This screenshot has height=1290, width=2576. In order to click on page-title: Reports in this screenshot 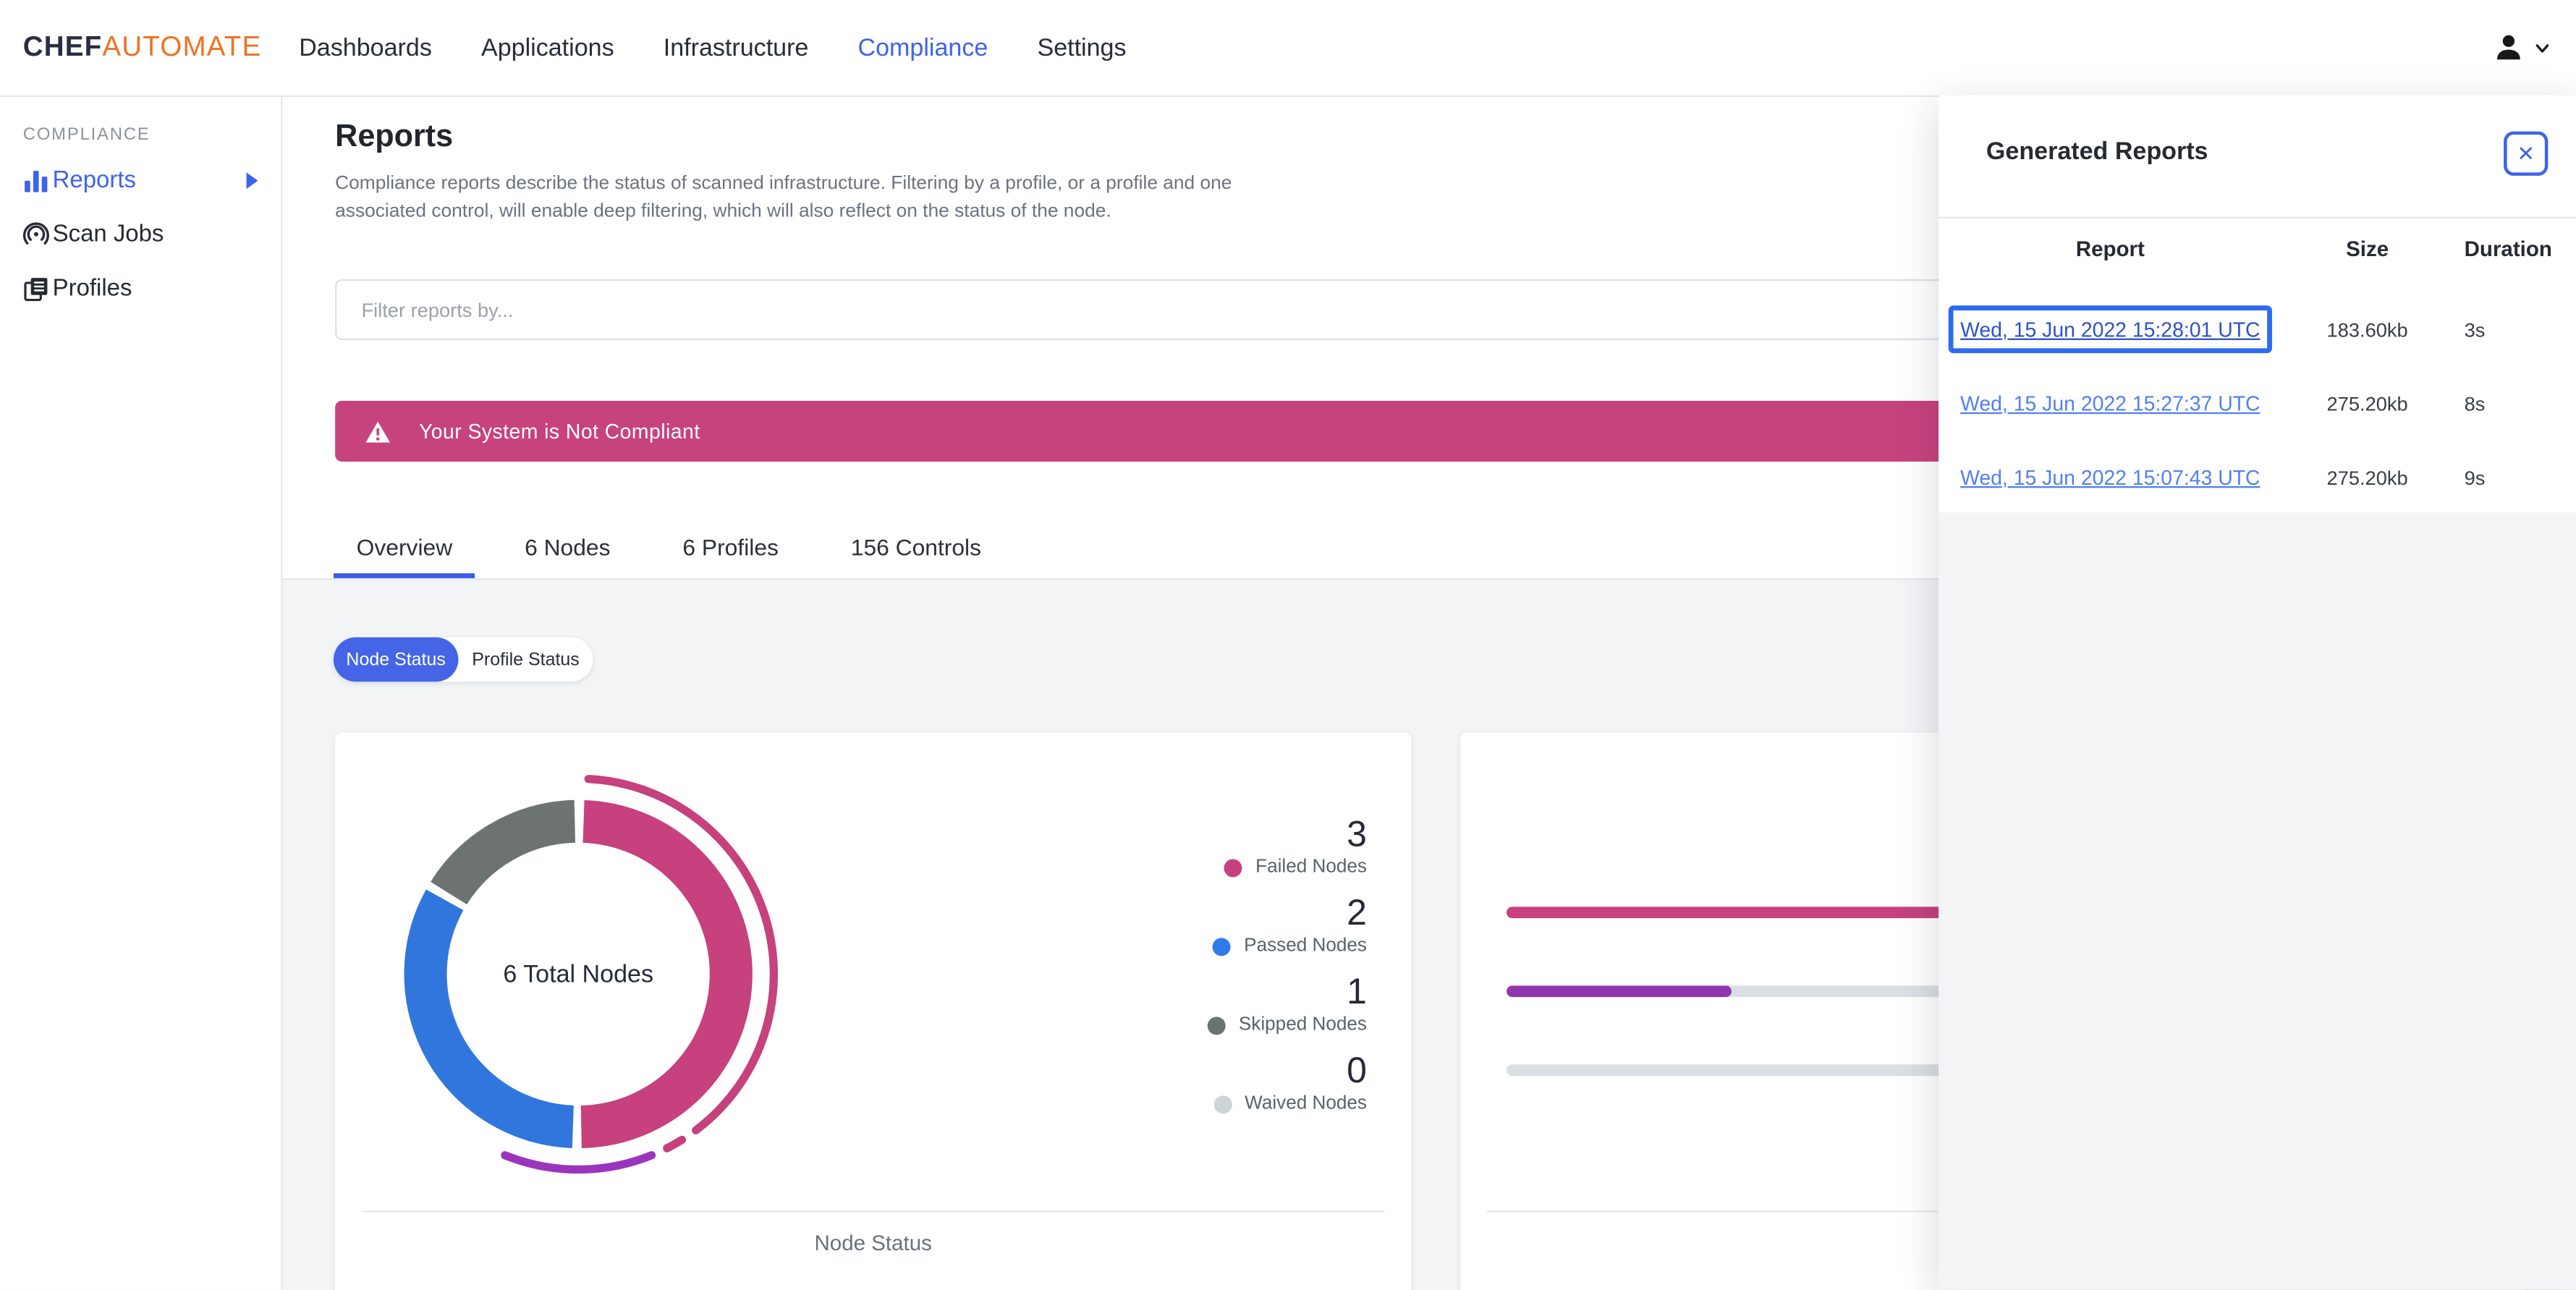, I will do `click(394, 137)`.